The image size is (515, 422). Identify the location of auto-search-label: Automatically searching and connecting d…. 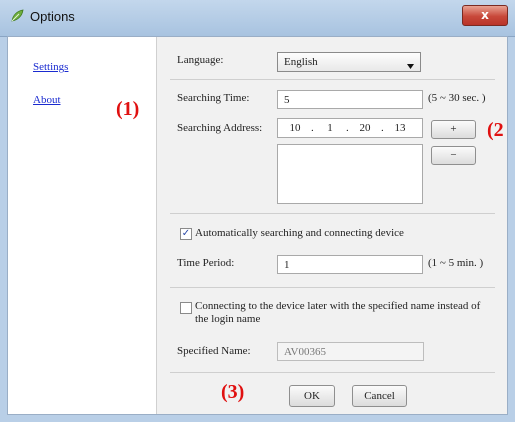
(299, 233).